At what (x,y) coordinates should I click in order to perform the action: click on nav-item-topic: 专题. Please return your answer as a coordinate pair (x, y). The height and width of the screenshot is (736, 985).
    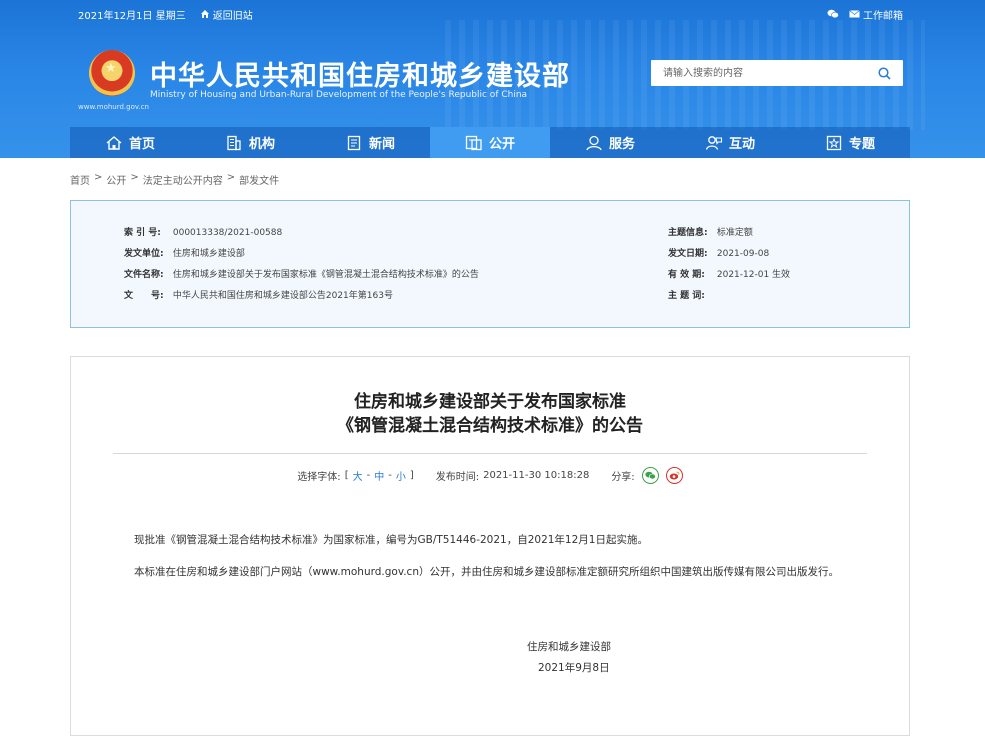
    Looking at the image, I should click on (850, 142).